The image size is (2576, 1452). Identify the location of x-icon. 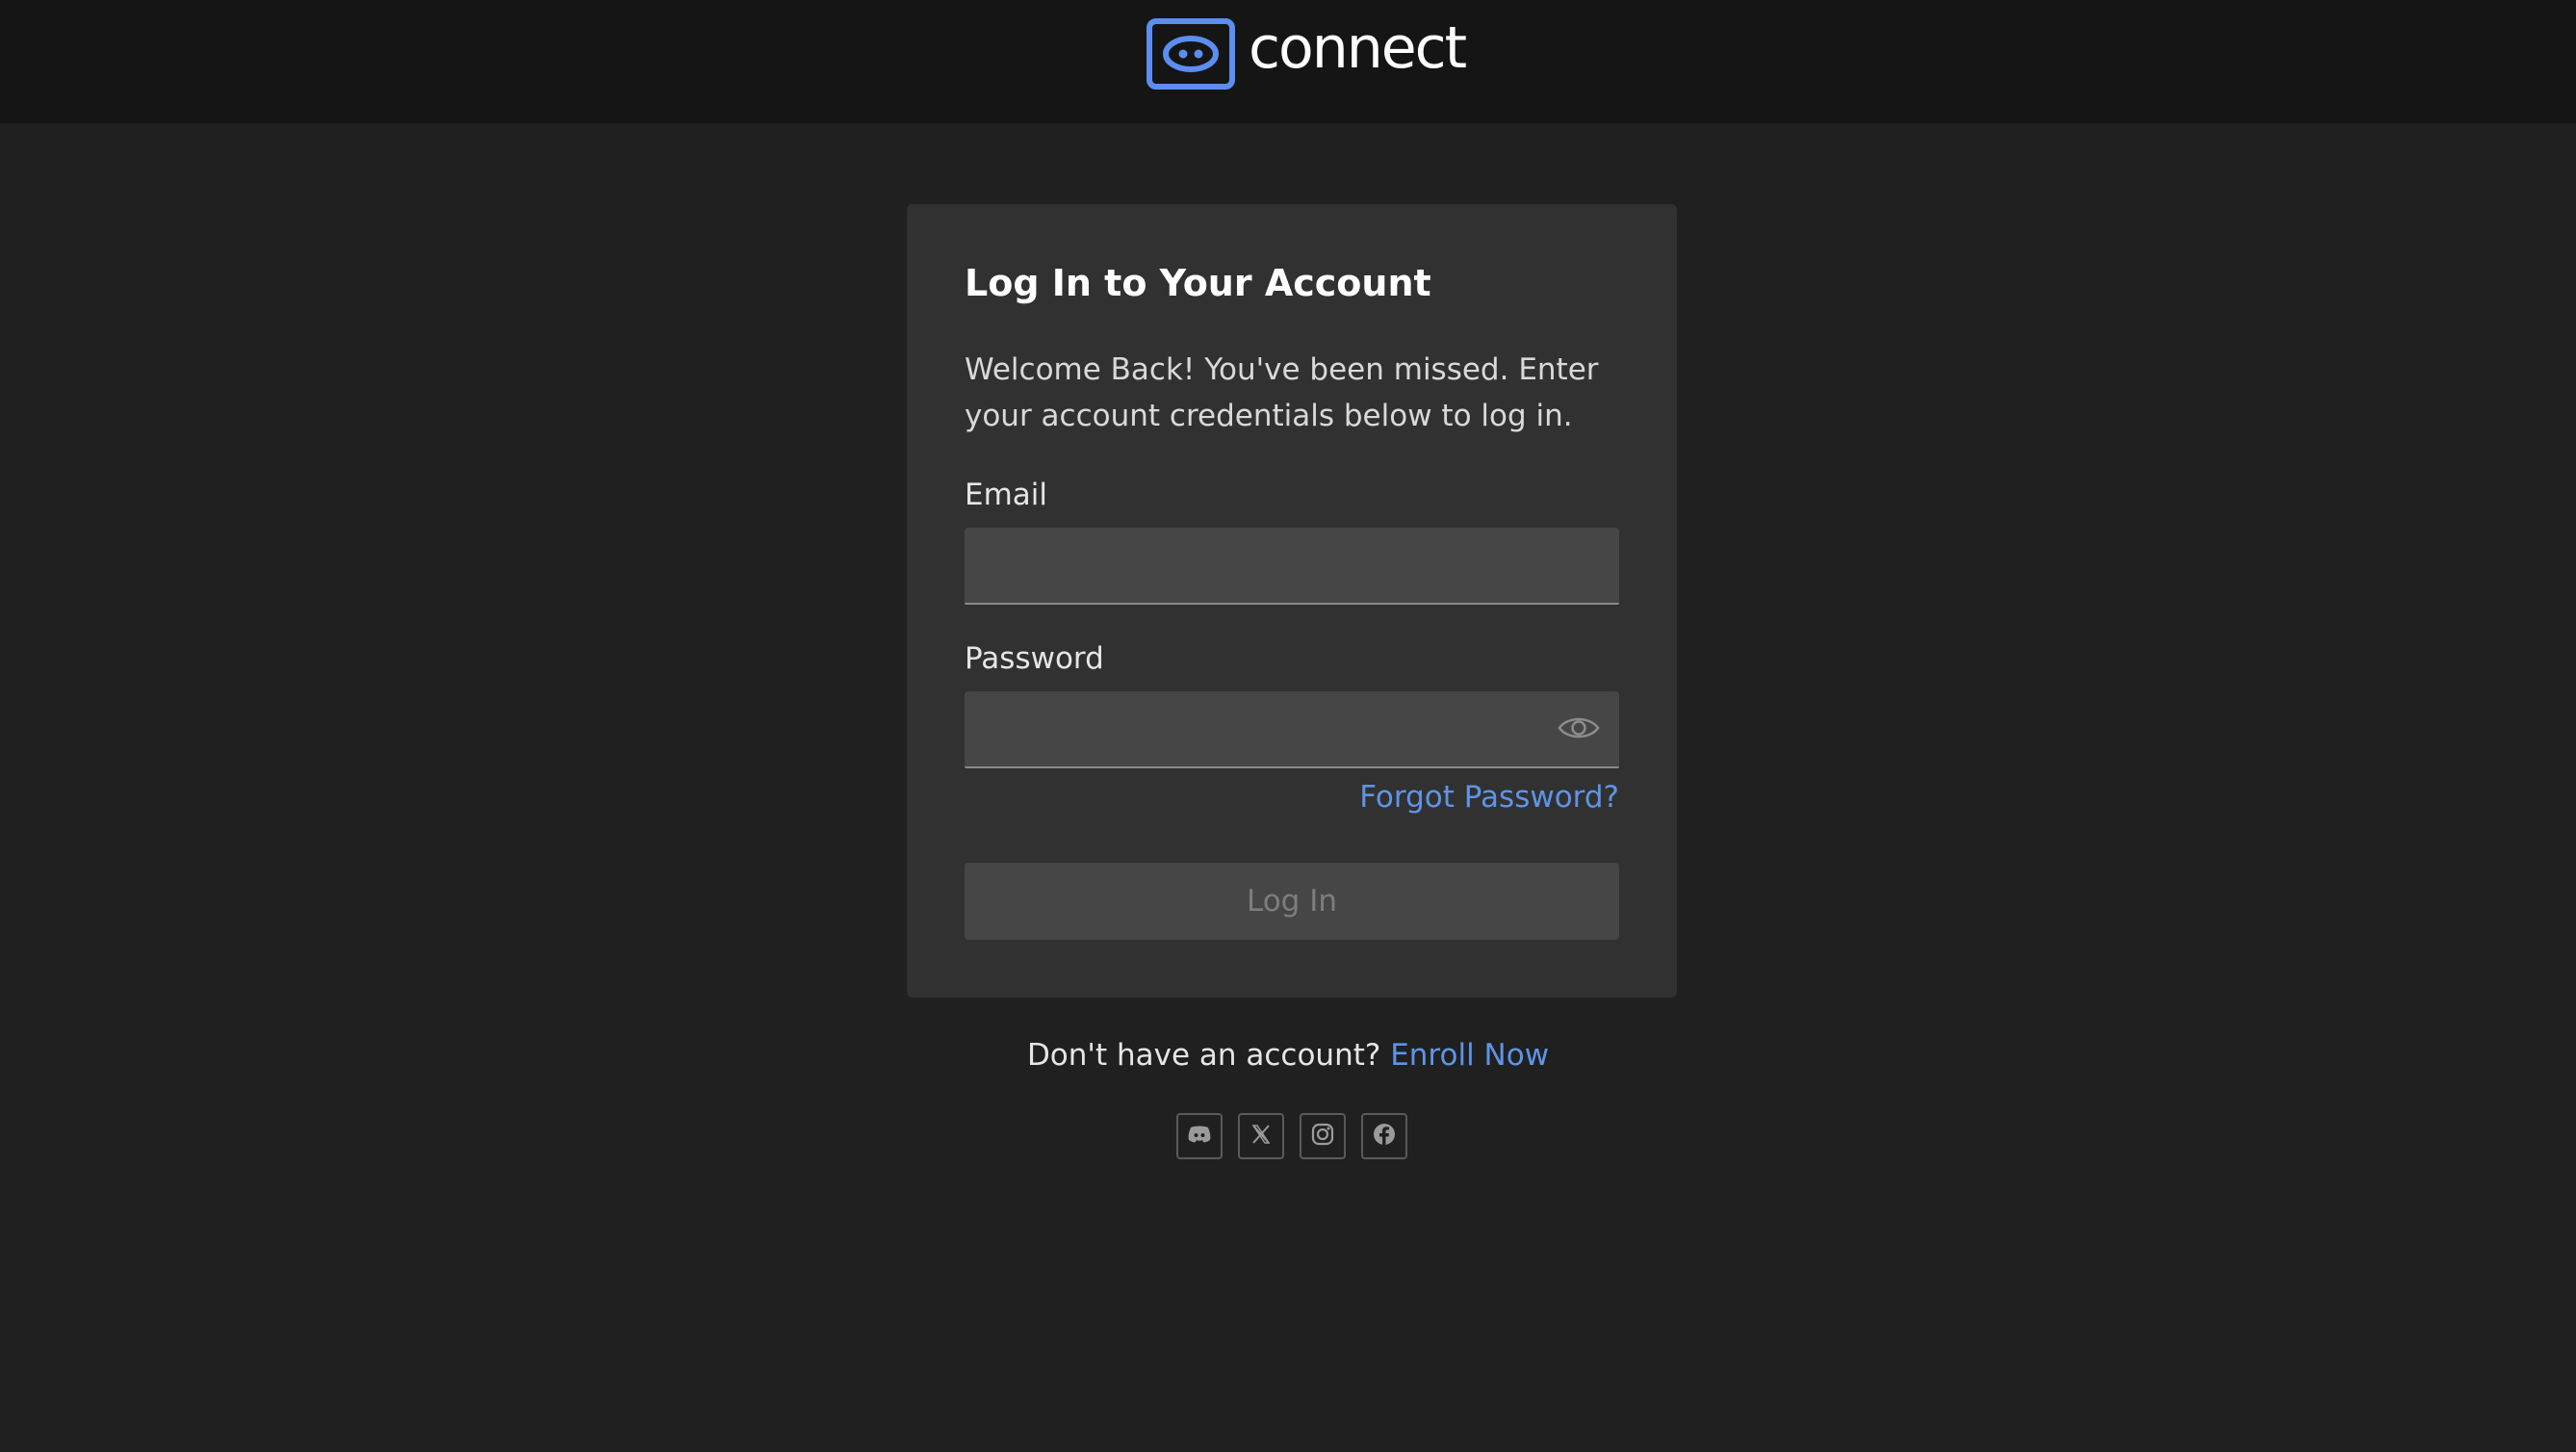
(1261, 1136).